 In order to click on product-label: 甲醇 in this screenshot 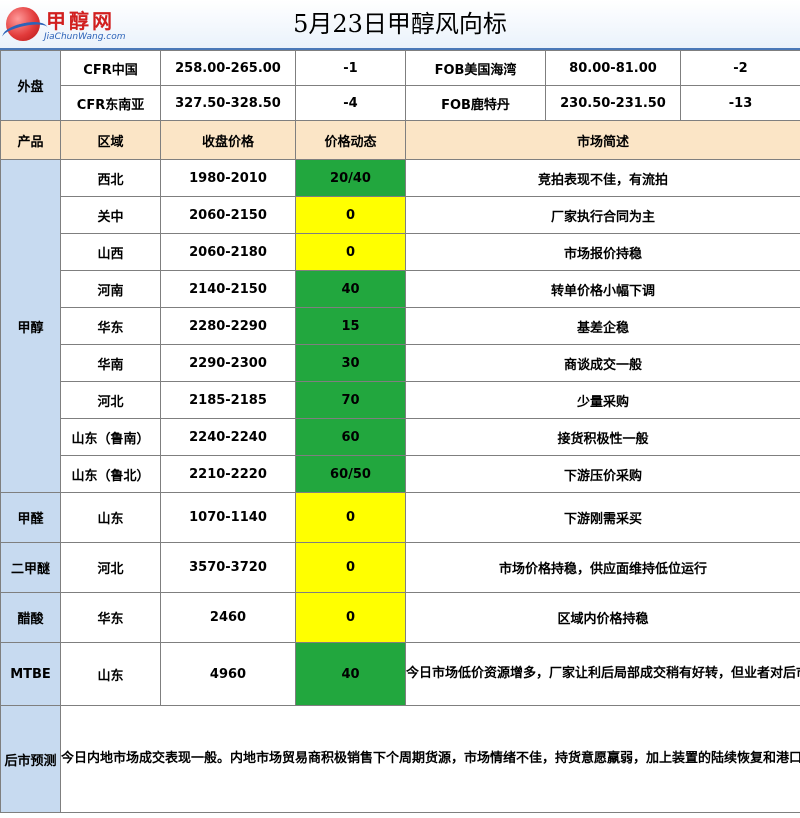, I will do `click(30, 326)`.